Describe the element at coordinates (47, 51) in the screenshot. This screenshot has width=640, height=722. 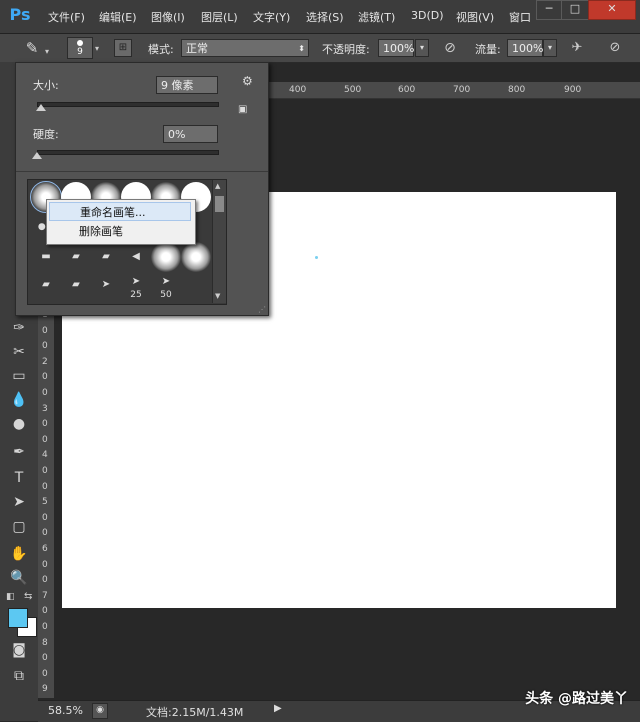
I see `tool-preset-chevron-icon: ▾` at that location.